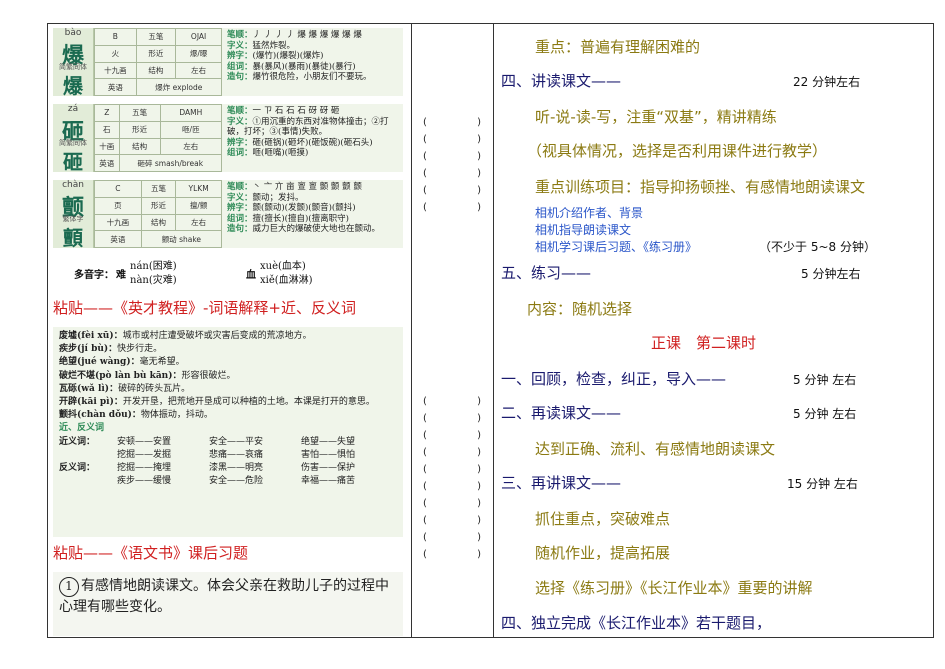 This screenshot has width=945, height=669. What do you see at coordinates (700, 187) in the screenshot?
I see `plan-line: 重点训练项目：指导抑扬顿挫、有感情地朗读课文` at bounding box center [700, 187].